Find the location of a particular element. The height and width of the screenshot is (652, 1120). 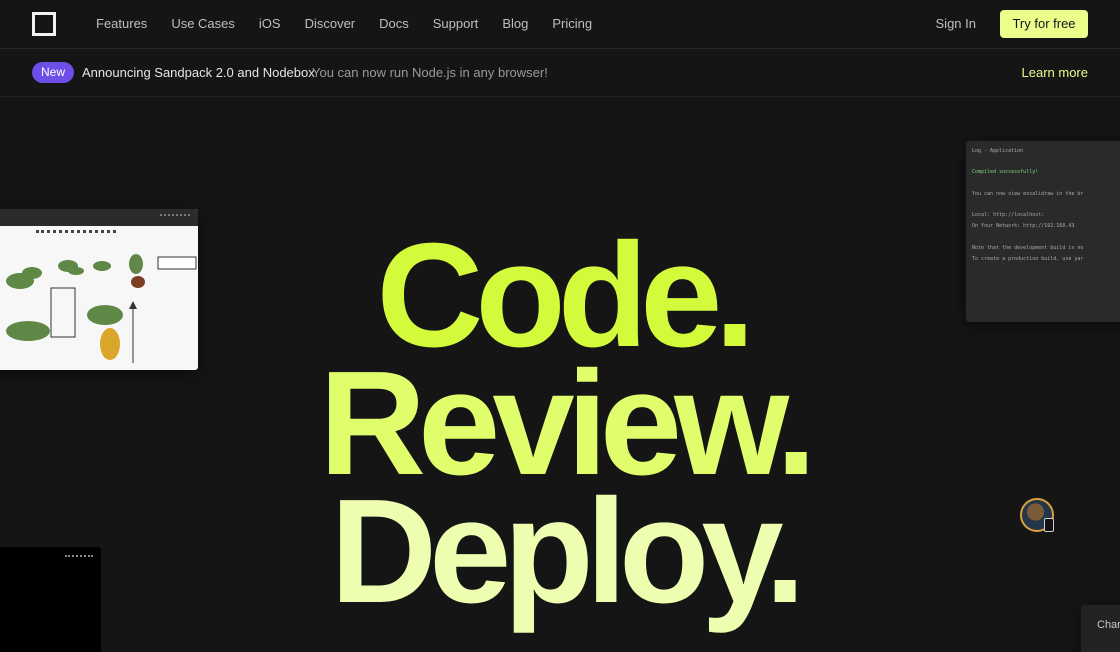

sign-in-link: Sign In is located at coordinates (956, 23).